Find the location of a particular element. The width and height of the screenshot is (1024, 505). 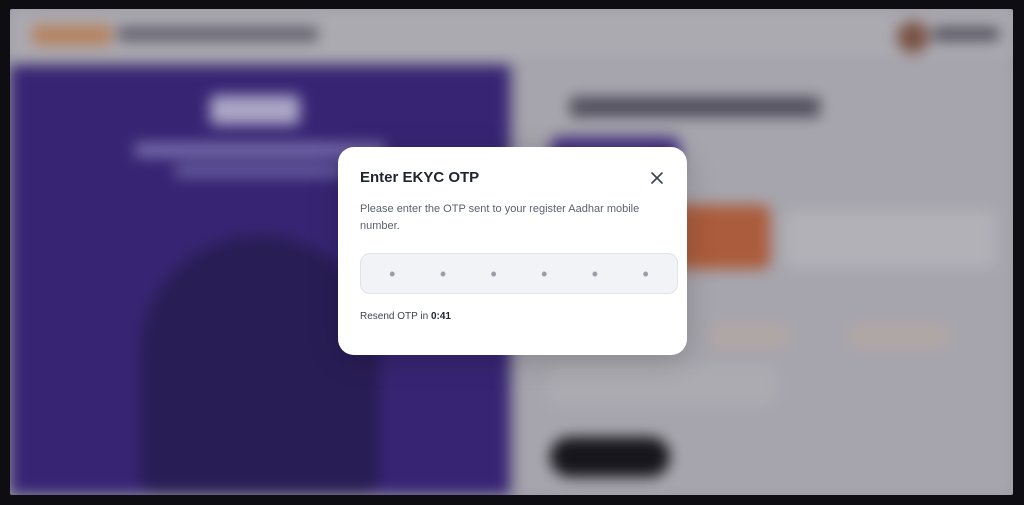

close-icon is located at coordinates (657, 178).